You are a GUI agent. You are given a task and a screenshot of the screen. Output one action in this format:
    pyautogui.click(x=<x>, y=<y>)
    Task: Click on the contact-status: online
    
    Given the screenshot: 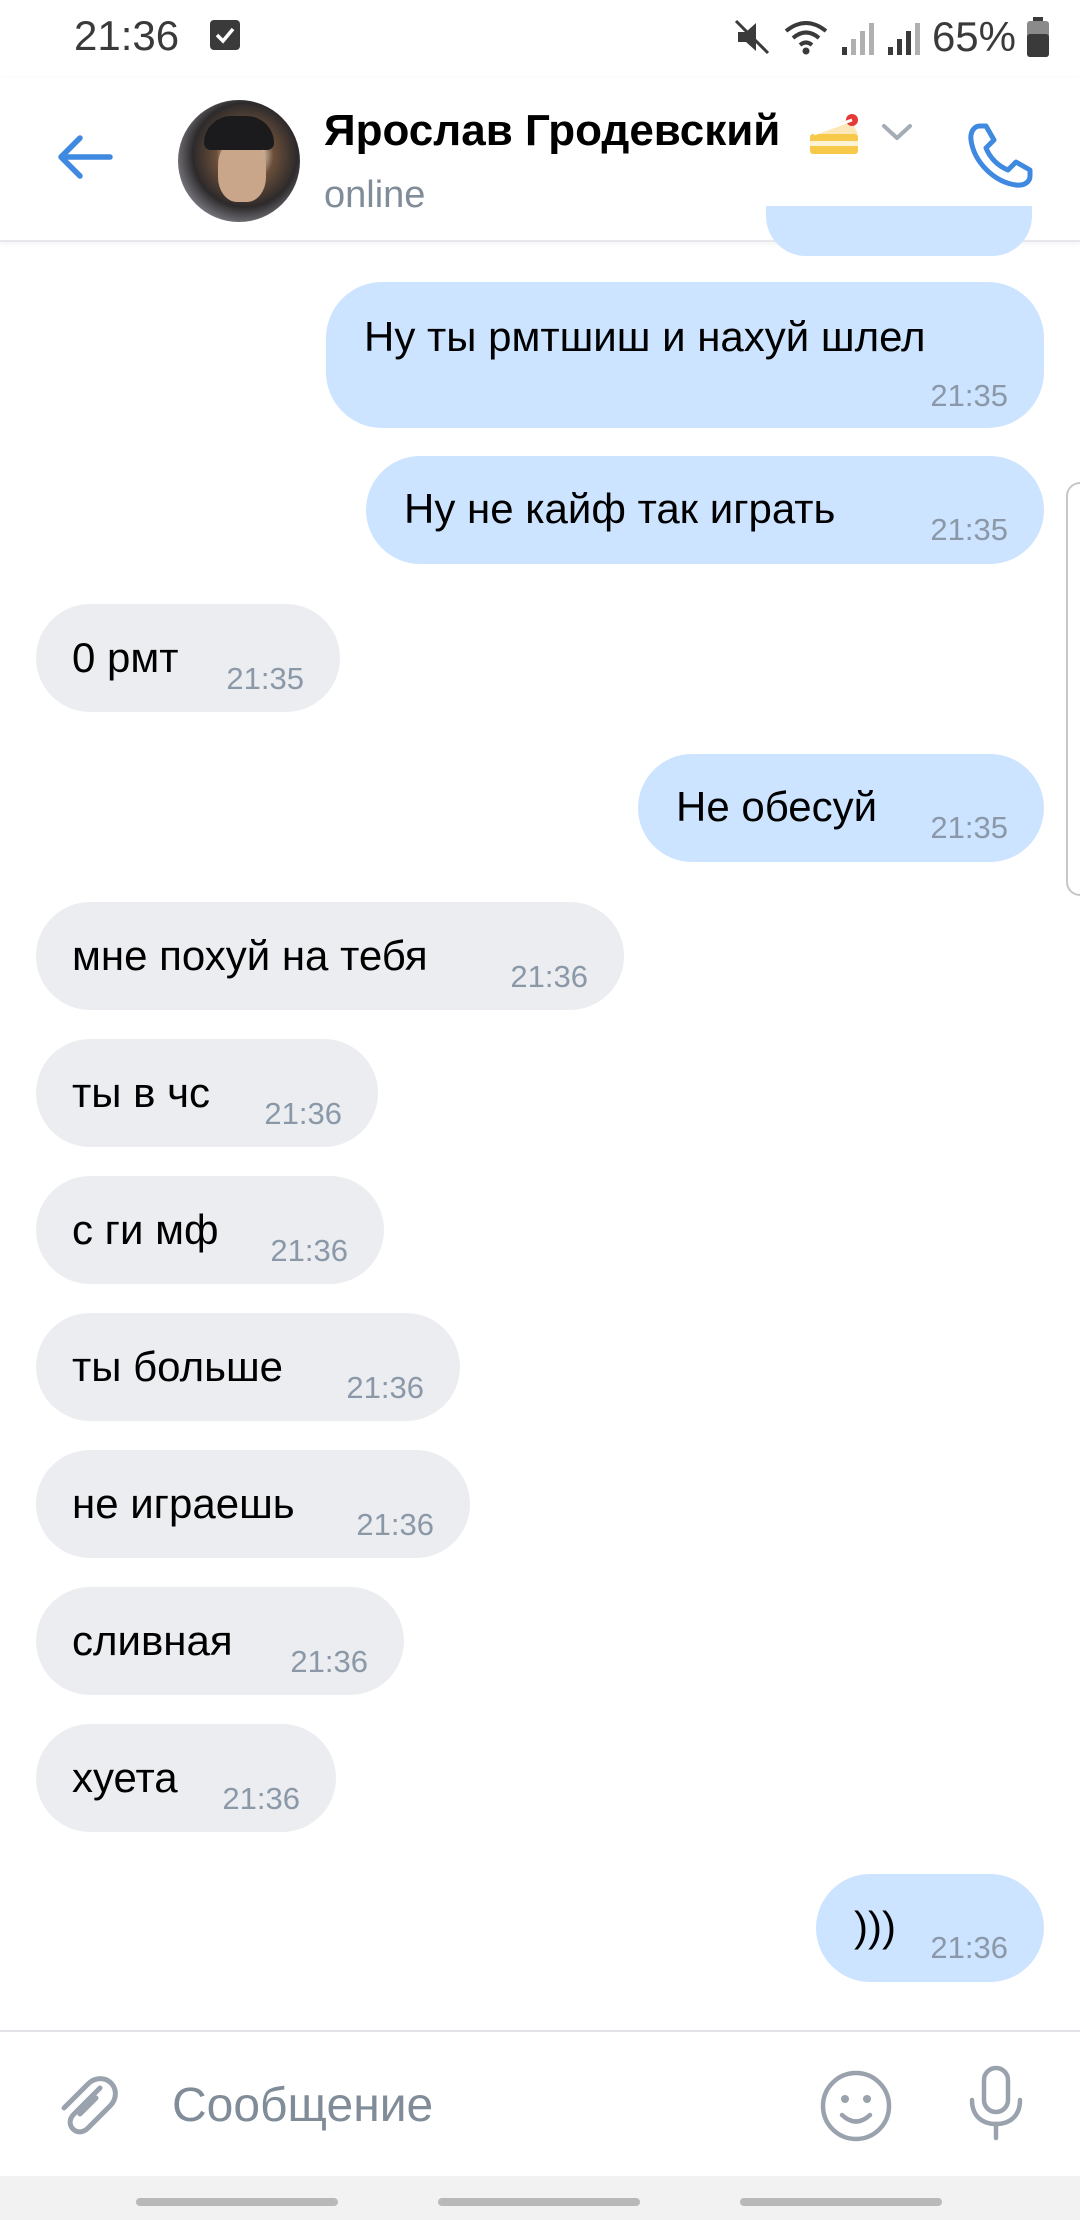 What is the action you would take?
    pyautogui.click(x=375, y=195)
    